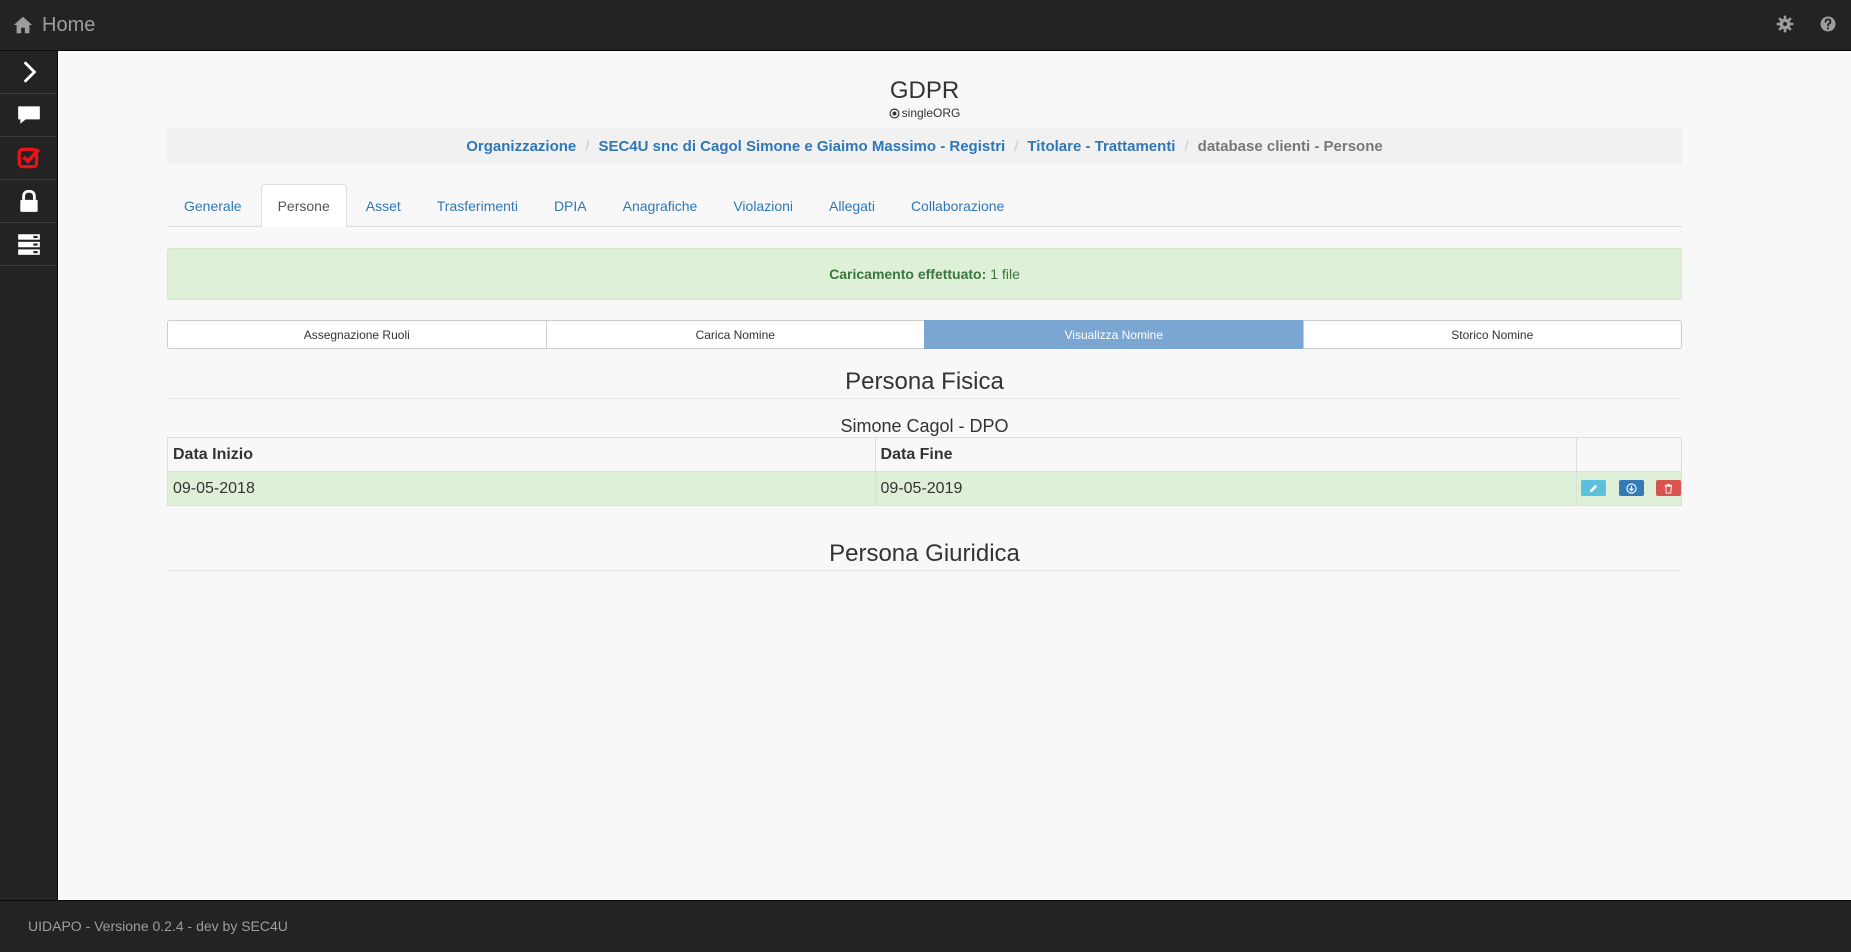  I want to click on settings-button, so click(1785, 24).